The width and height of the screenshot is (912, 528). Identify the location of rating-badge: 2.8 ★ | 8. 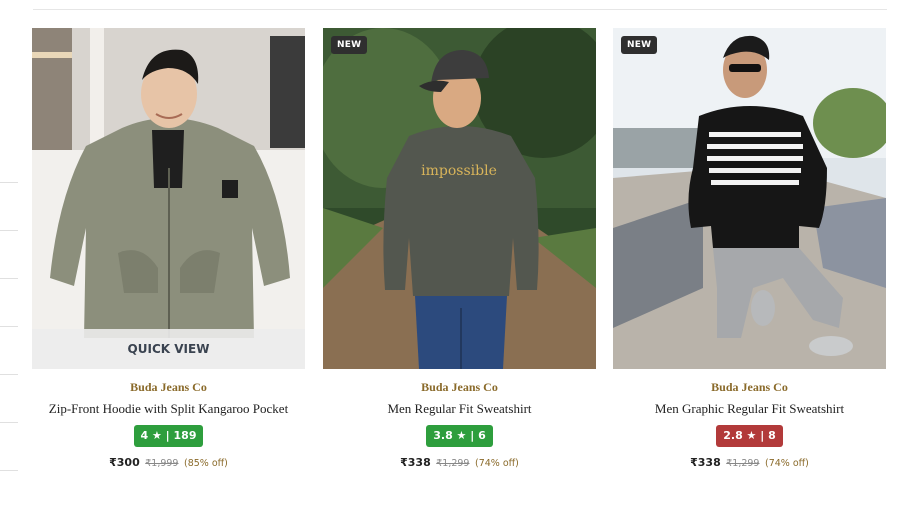
(749, 436).